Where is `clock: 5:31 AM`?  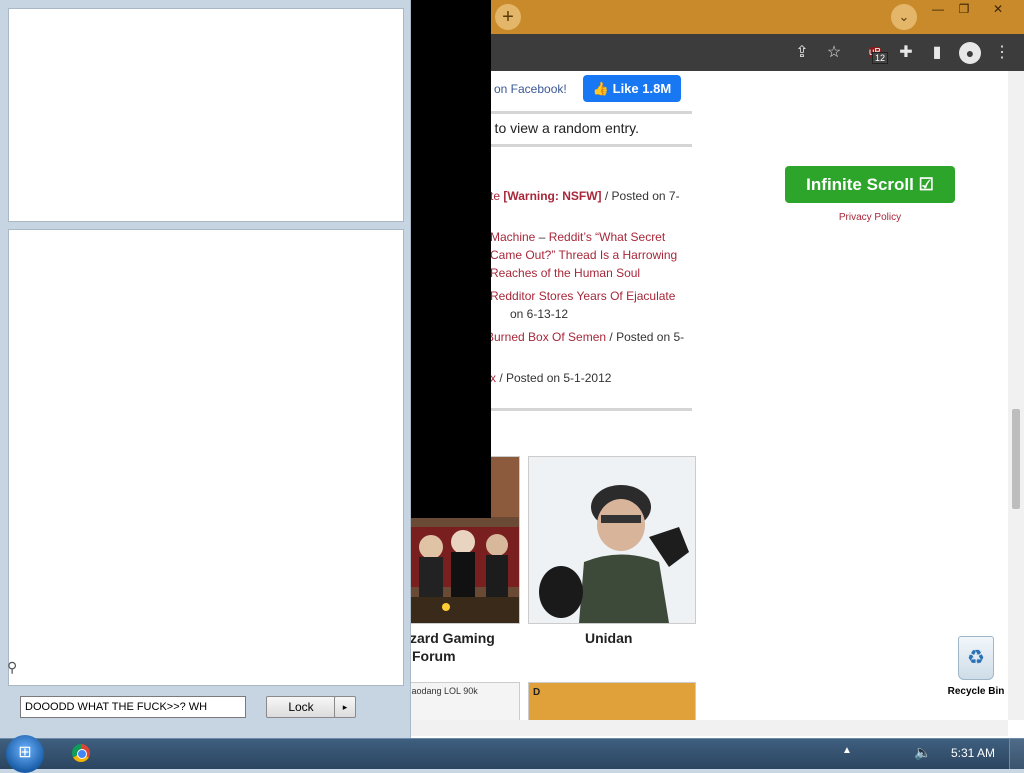
clock: 5:31 AM is located at coordinates (973, 753).